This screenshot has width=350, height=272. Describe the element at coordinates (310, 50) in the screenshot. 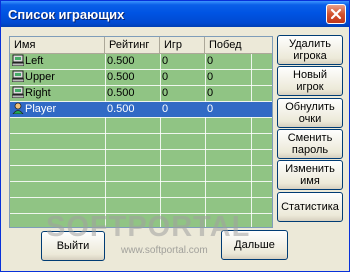

I see `delete-player-button: Удалить игрока` at that location.